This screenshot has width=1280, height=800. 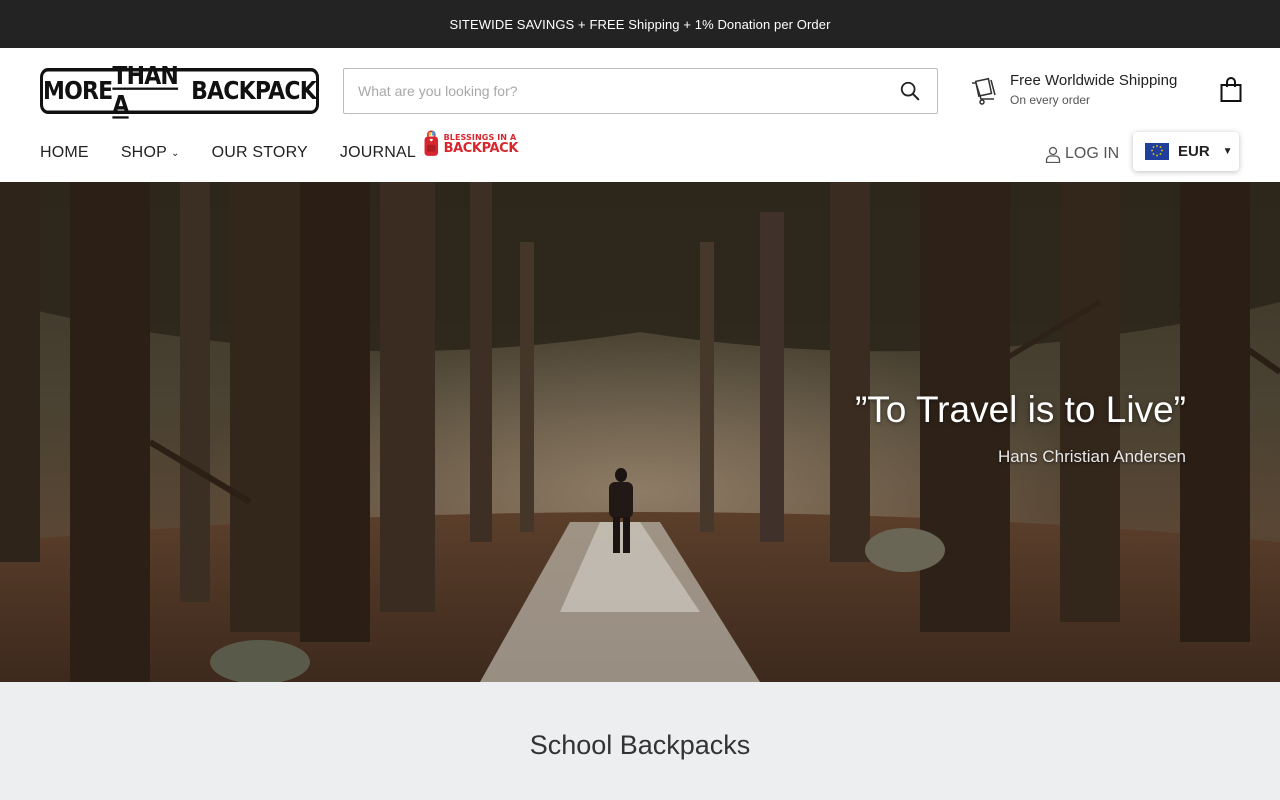 What do you see at coordinates (1050, 100) in the screenshot?
I see `shipping-subtitle: On every order` at bounding box center [1050, 100].